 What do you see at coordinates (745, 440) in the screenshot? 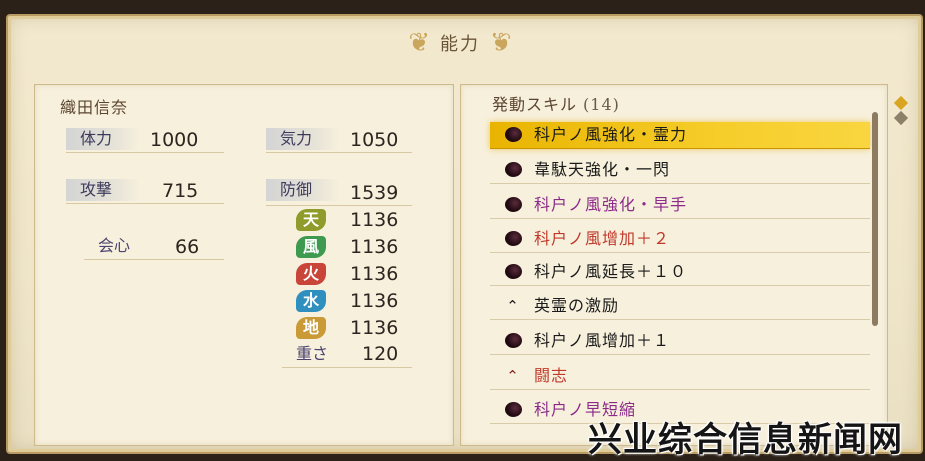
I see `site-watermark: 兴业综合信息新闻网` at bounding box center [745, 440].